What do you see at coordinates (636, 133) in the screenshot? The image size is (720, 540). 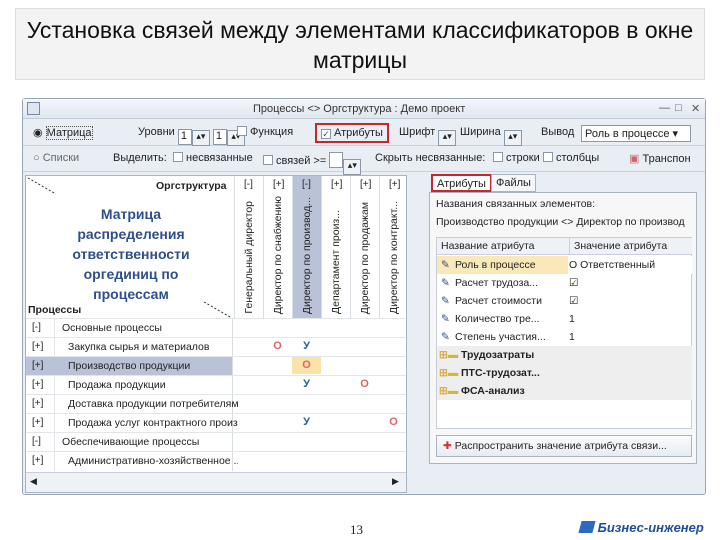 I see `output-select: Роль в процессе ▾` at bounding box center [636, 133].